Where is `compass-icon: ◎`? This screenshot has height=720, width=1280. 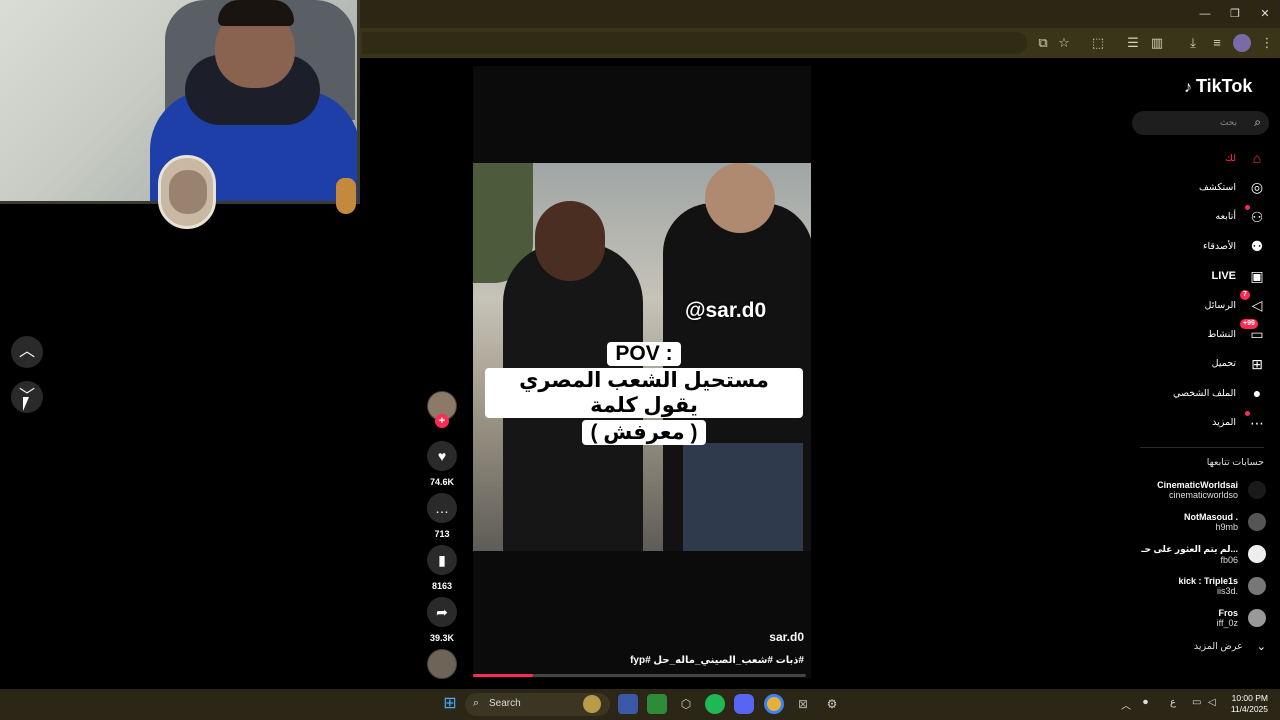 compass-icon: ◎ is located at coordinates (1257, 187).